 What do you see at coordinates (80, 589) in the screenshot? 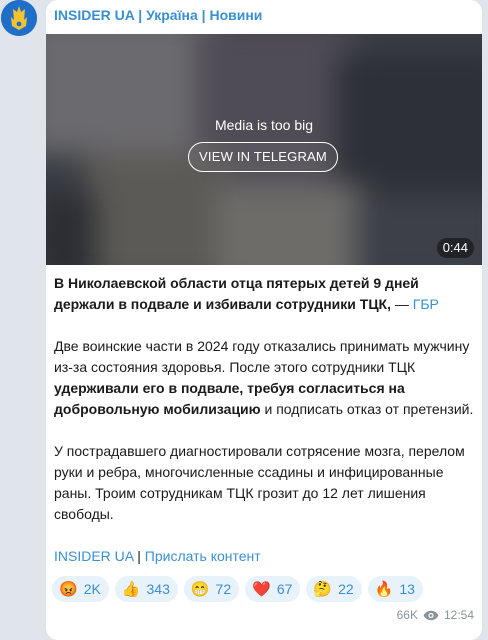
I see `reaction-angry: 😡 2K` at bounding box center [80, 589].